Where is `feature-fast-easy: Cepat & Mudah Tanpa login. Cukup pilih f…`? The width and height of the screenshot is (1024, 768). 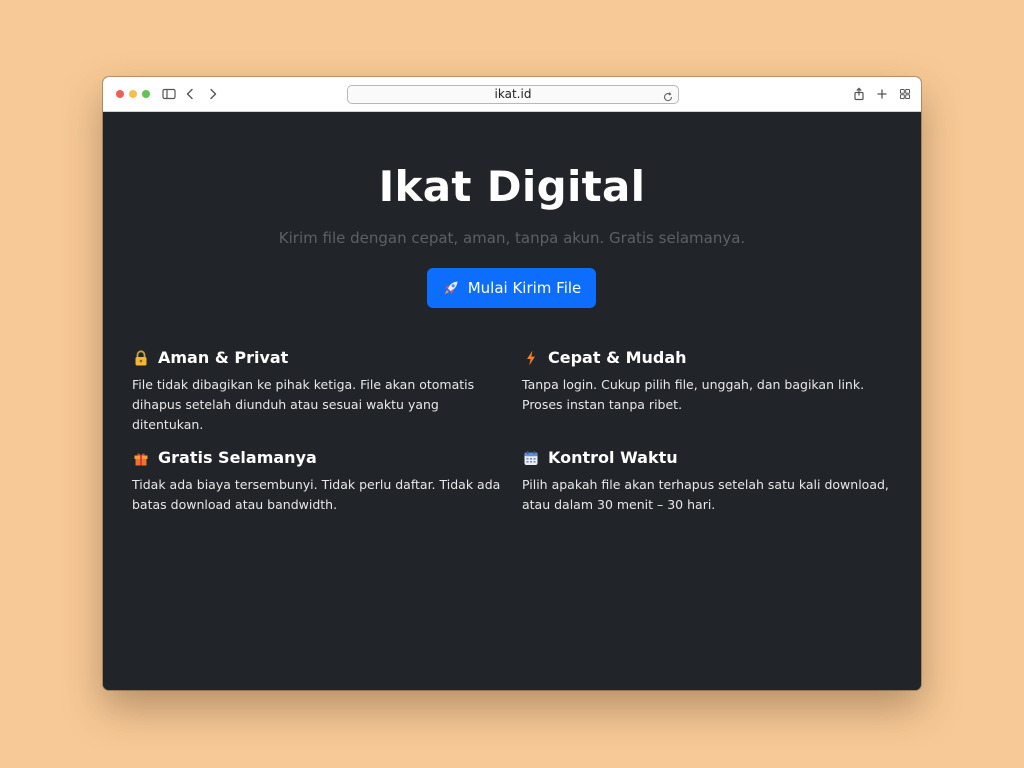 feature-fast-easy: Cepat & Mudah Tanpa login. Cukup pilih f… is located at coordinates (709, 381).